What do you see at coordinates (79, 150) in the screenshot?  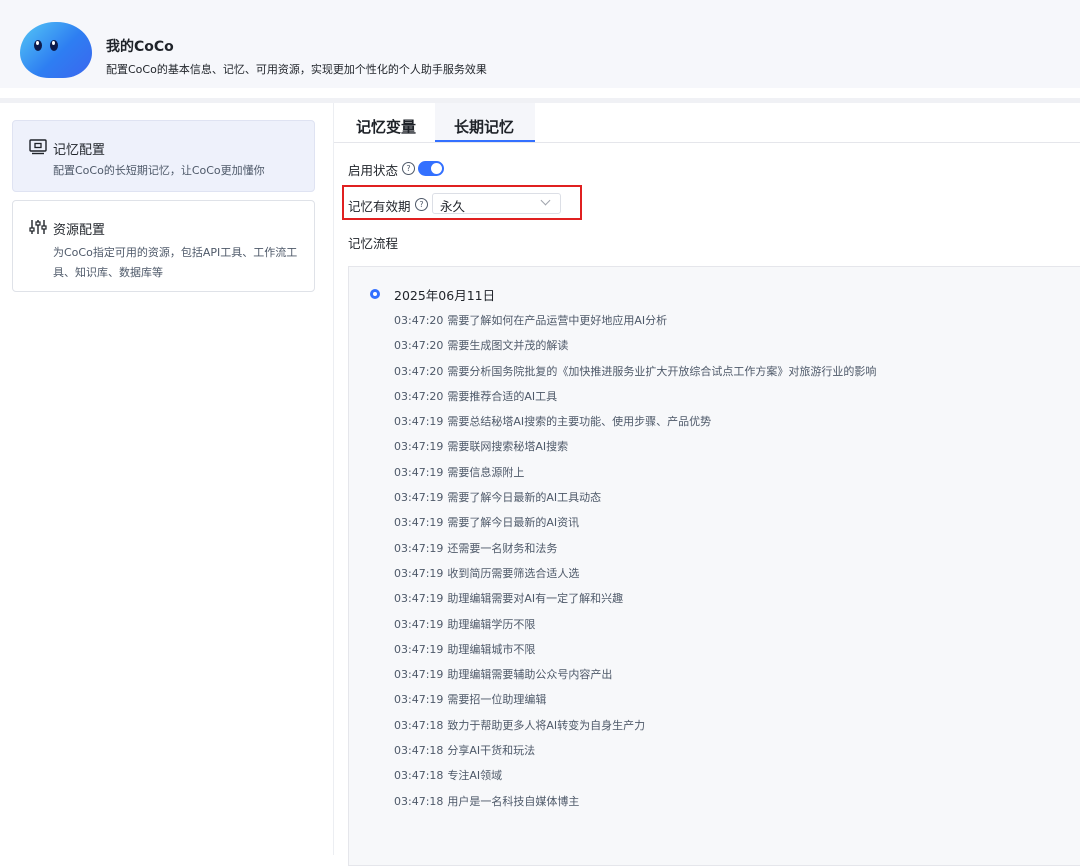 I see `sidebar-item-title: 记忆配置` at bounding box center [79, 150].